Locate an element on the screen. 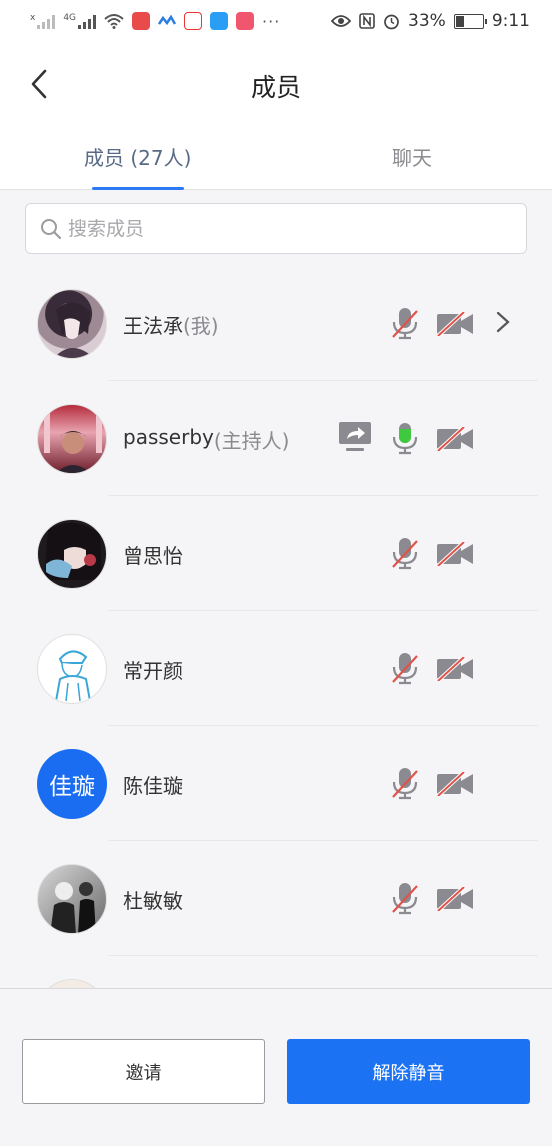 The image size is (552, 1146). tab-bar: 成员 (27人) 聊天 is located at coordinates (276, 159).